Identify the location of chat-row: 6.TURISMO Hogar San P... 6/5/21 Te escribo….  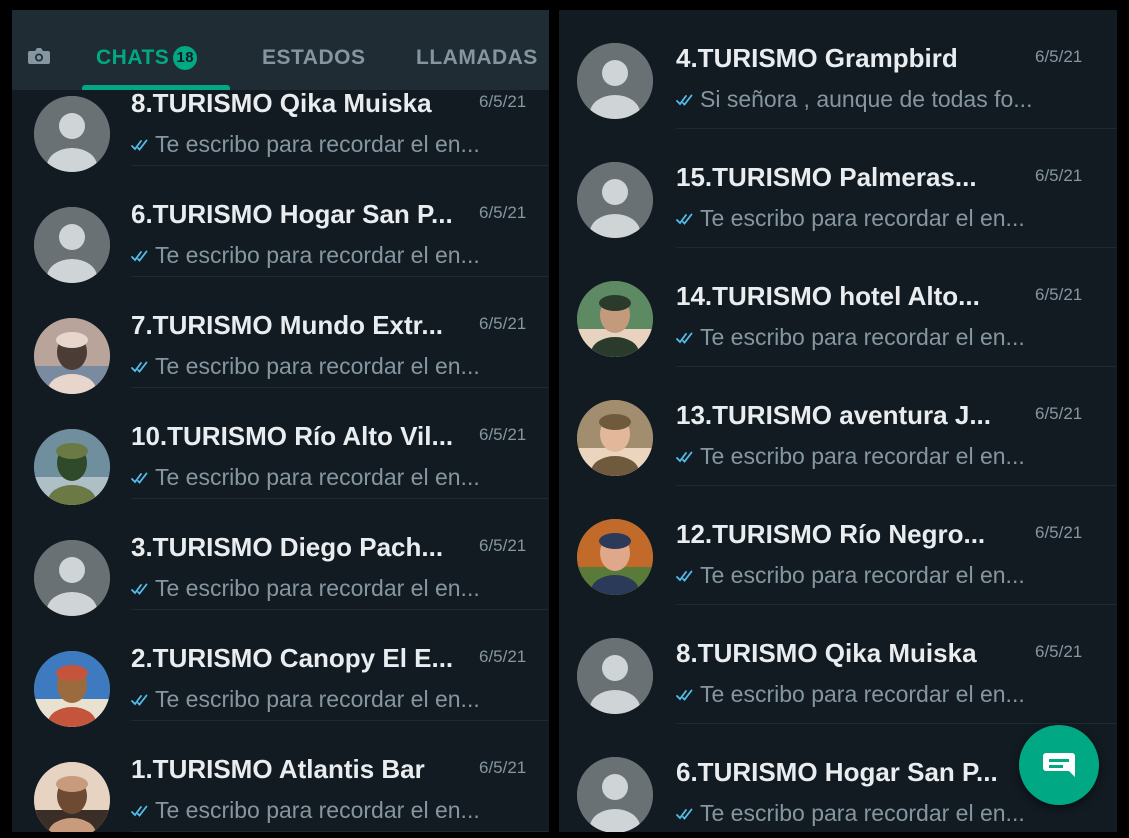
(280, 225).